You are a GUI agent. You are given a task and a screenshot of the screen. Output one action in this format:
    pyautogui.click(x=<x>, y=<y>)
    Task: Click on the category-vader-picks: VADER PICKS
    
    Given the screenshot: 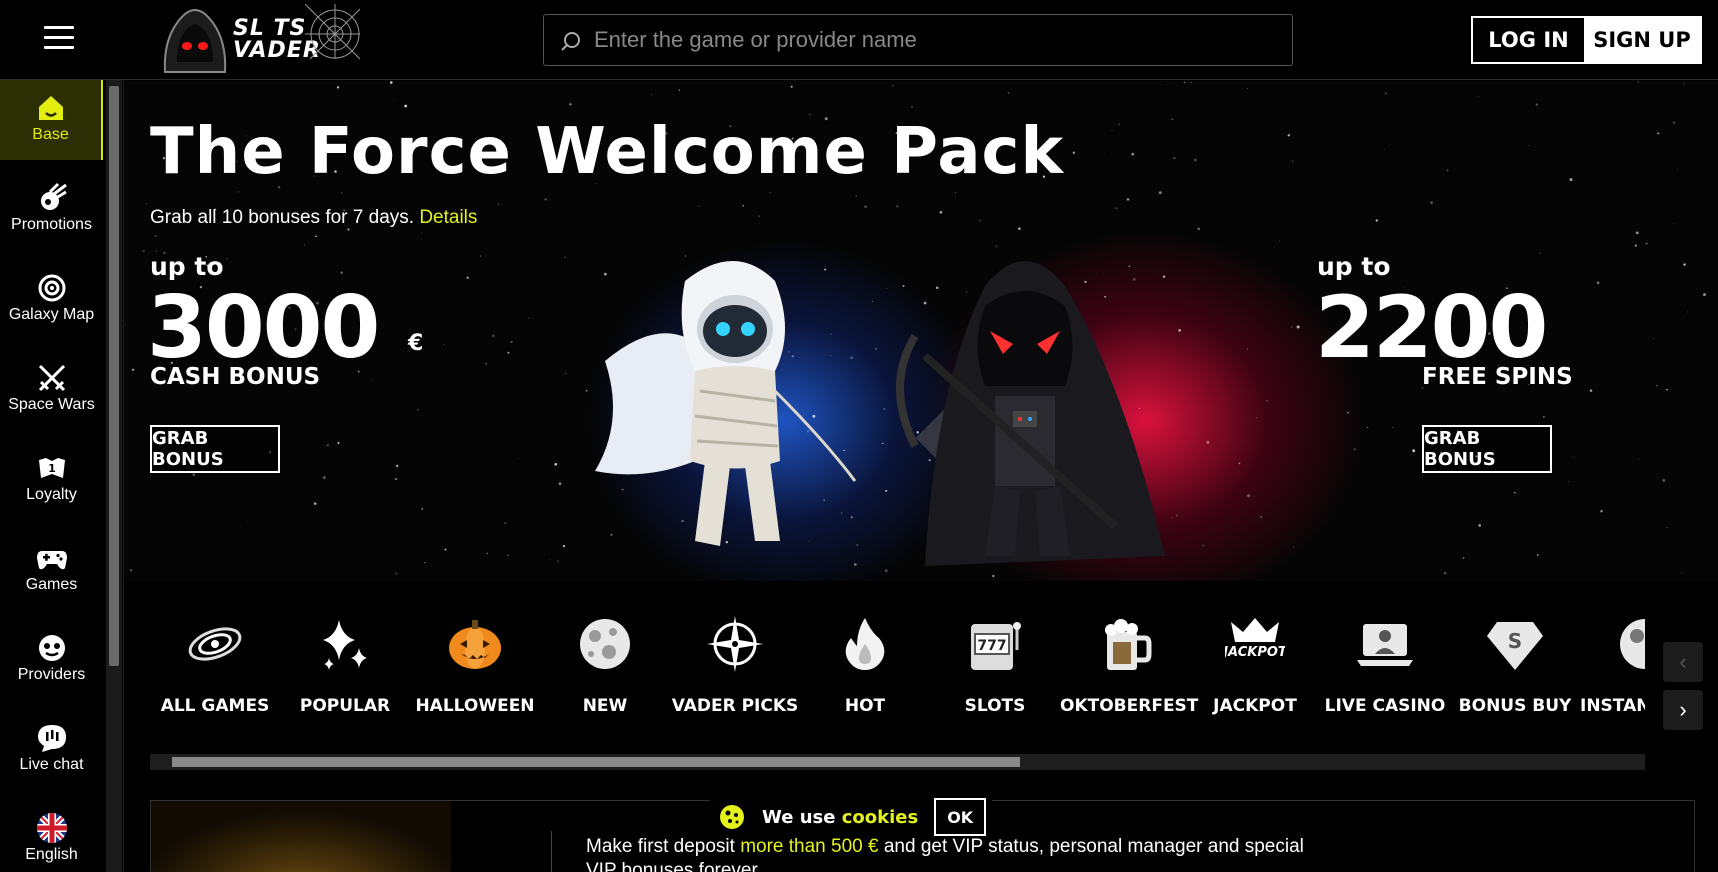 What is the action you would take?
    pyautogui.click(x=735, y=665)
    